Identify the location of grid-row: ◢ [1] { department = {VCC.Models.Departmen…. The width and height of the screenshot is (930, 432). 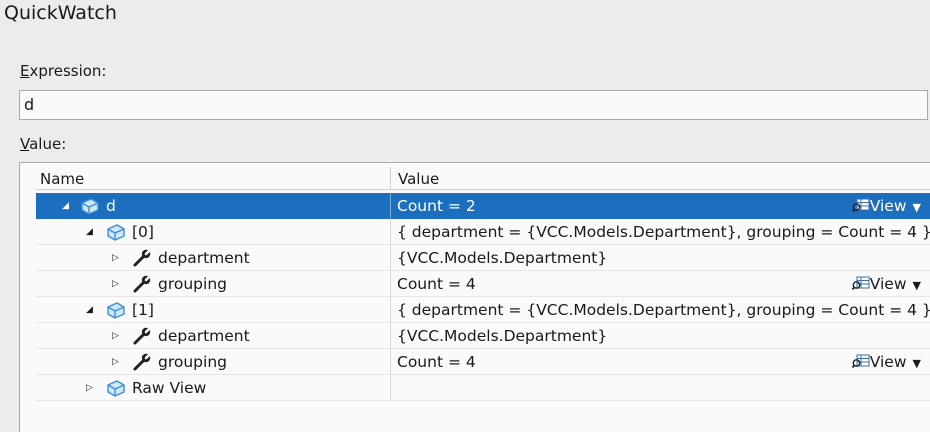
(483, 310).